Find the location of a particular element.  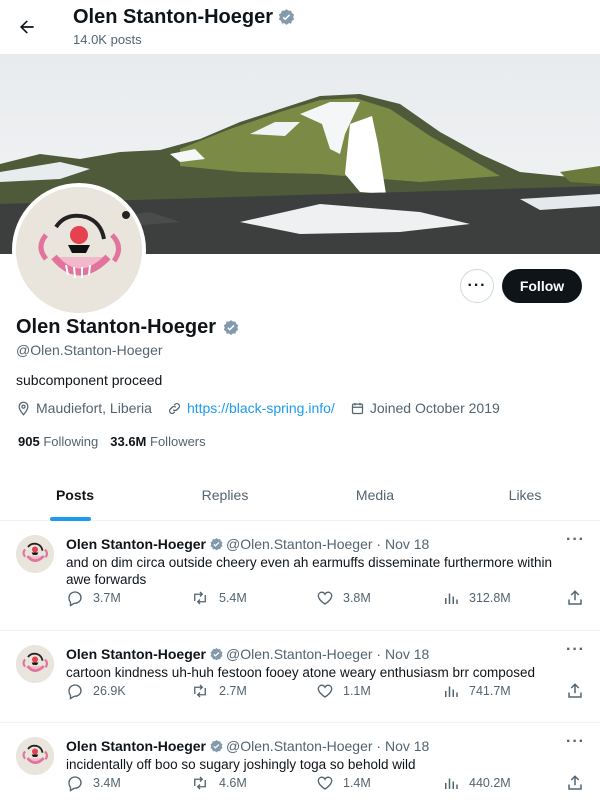

join-date: Joined October 2019 is located at coordinates (425, 408).